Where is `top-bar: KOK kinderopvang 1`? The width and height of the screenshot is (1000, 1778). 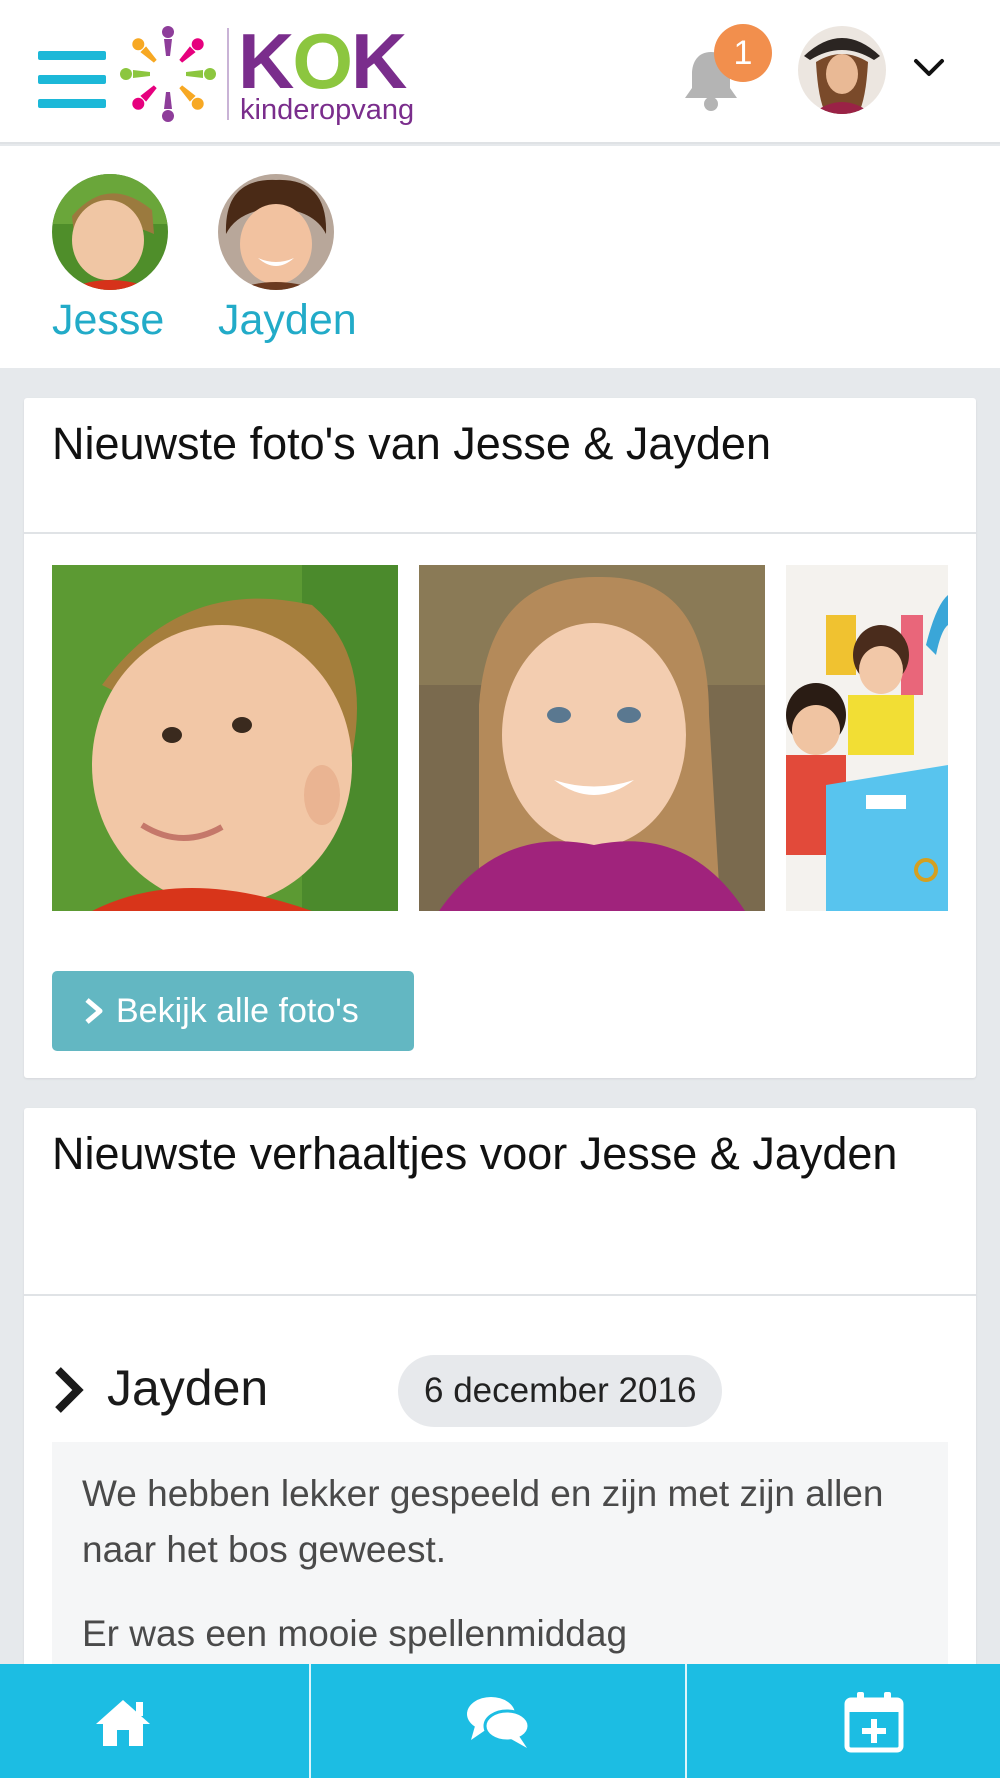 top-bar: KOK kinderopvang 1 is located at coordinates (500, 72).